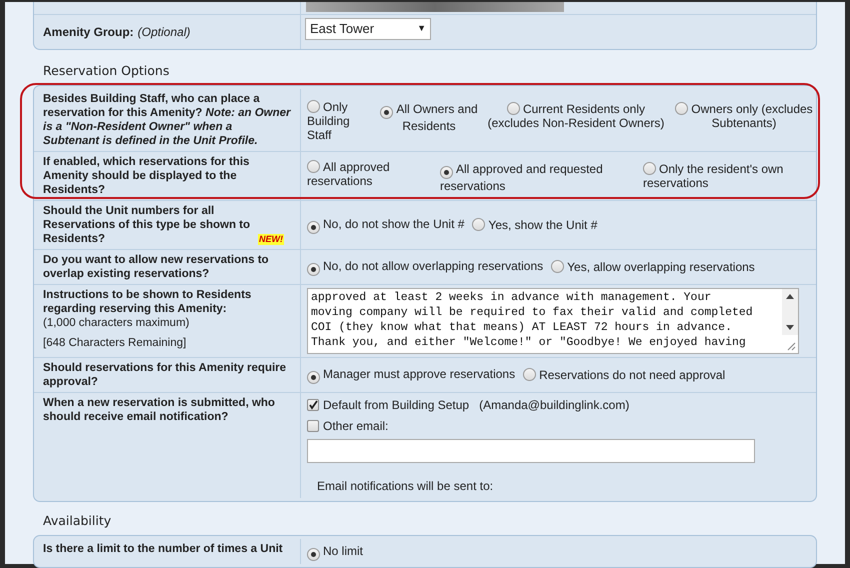 Image resolution: width=850 pixels, height=568 pixels. What do you see at coordinates (723, 175) in the screenshot?
I see `radio-option: Only the resident's own reservations` at bounding box center [723, 175].